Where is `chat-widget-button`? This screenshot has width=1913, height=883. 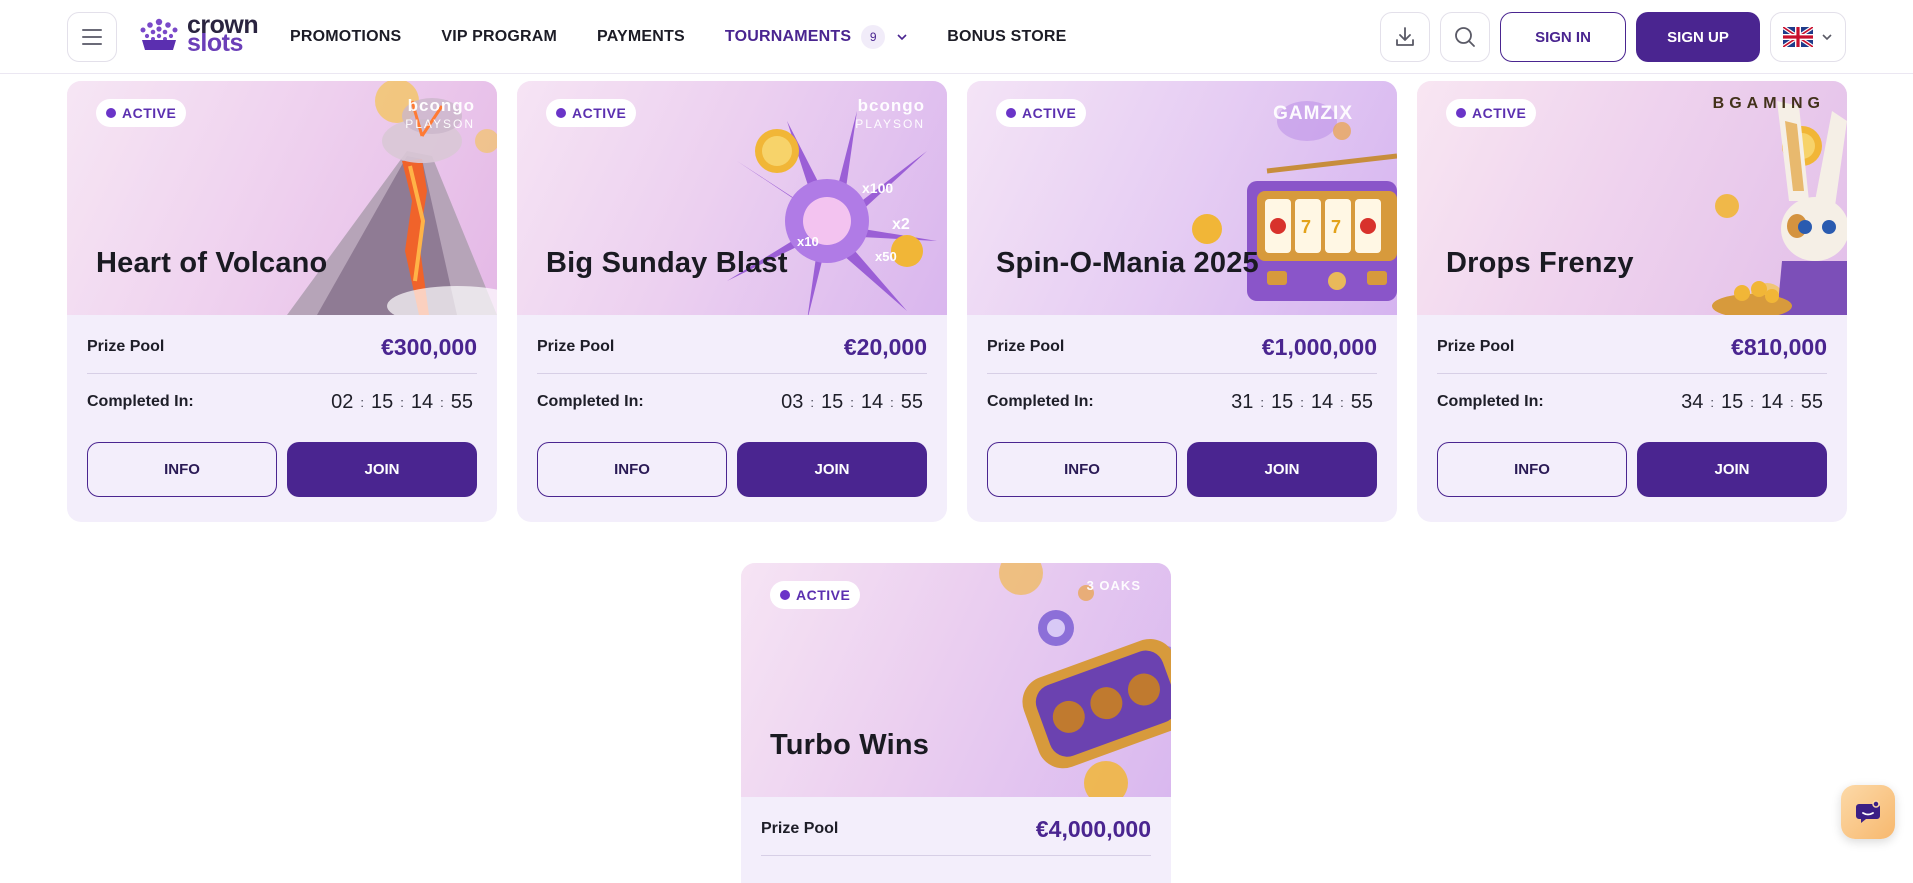 chat-widget-button is located at coordinates (1868, 812).